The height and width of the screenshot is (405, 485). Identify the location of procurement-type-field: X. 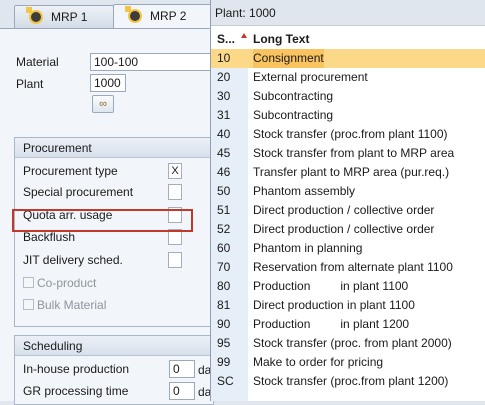
(175, 171).